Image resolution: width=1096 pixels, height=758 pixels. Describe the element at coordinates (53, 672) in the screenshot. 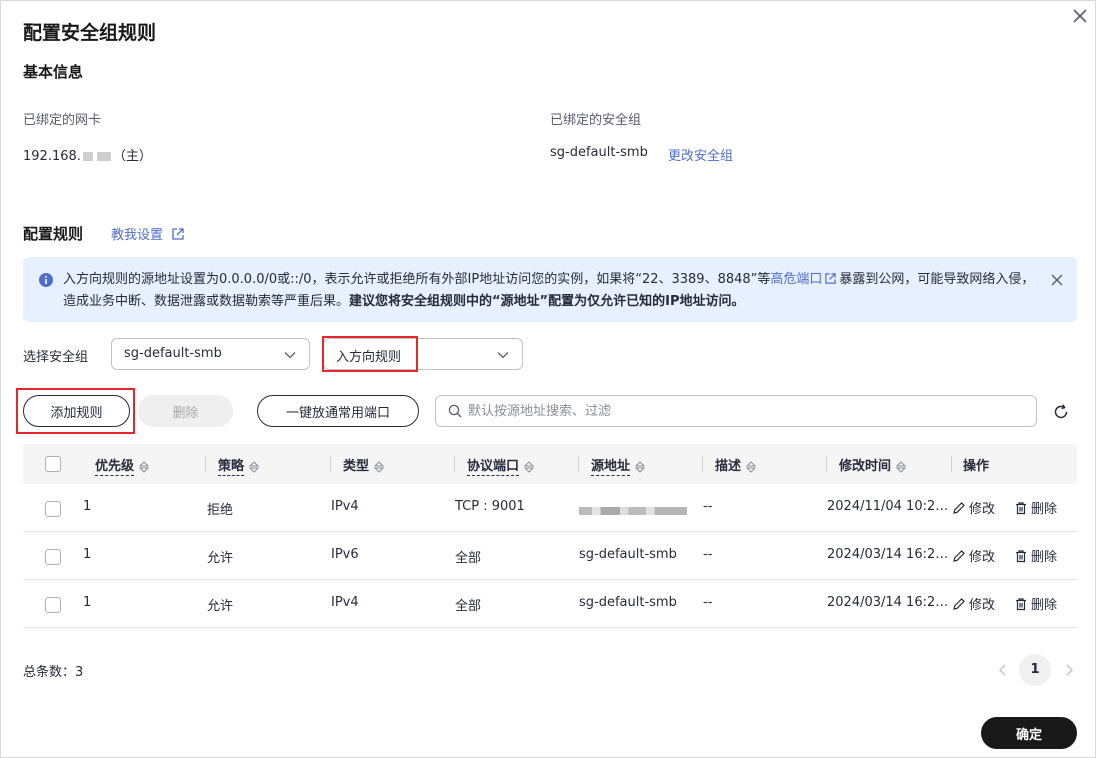

I see `total-count: 总条数：3` at that location.